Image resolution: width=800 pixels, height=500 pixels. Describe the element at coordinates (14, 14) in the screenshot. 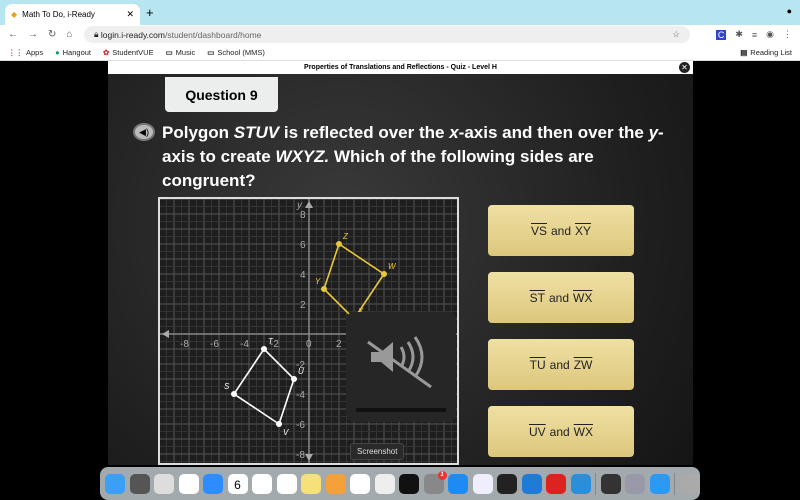

I see `iready-favicon-icon: ◆` at that location.